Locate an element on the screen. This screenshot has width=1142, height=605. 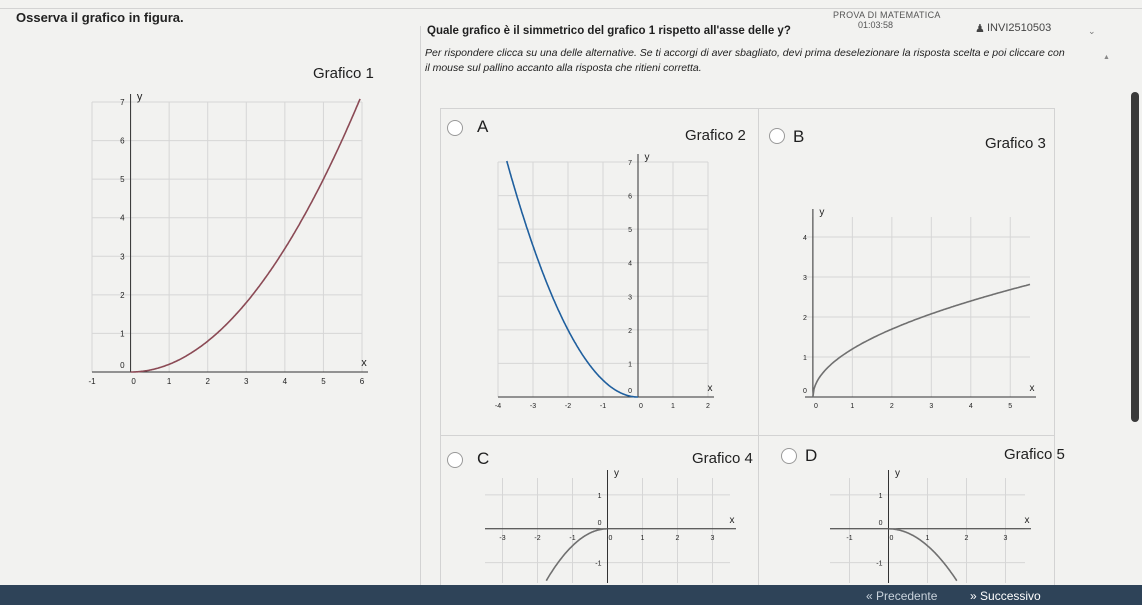
prev-label: Precedente is located at coordinates (907, 596).